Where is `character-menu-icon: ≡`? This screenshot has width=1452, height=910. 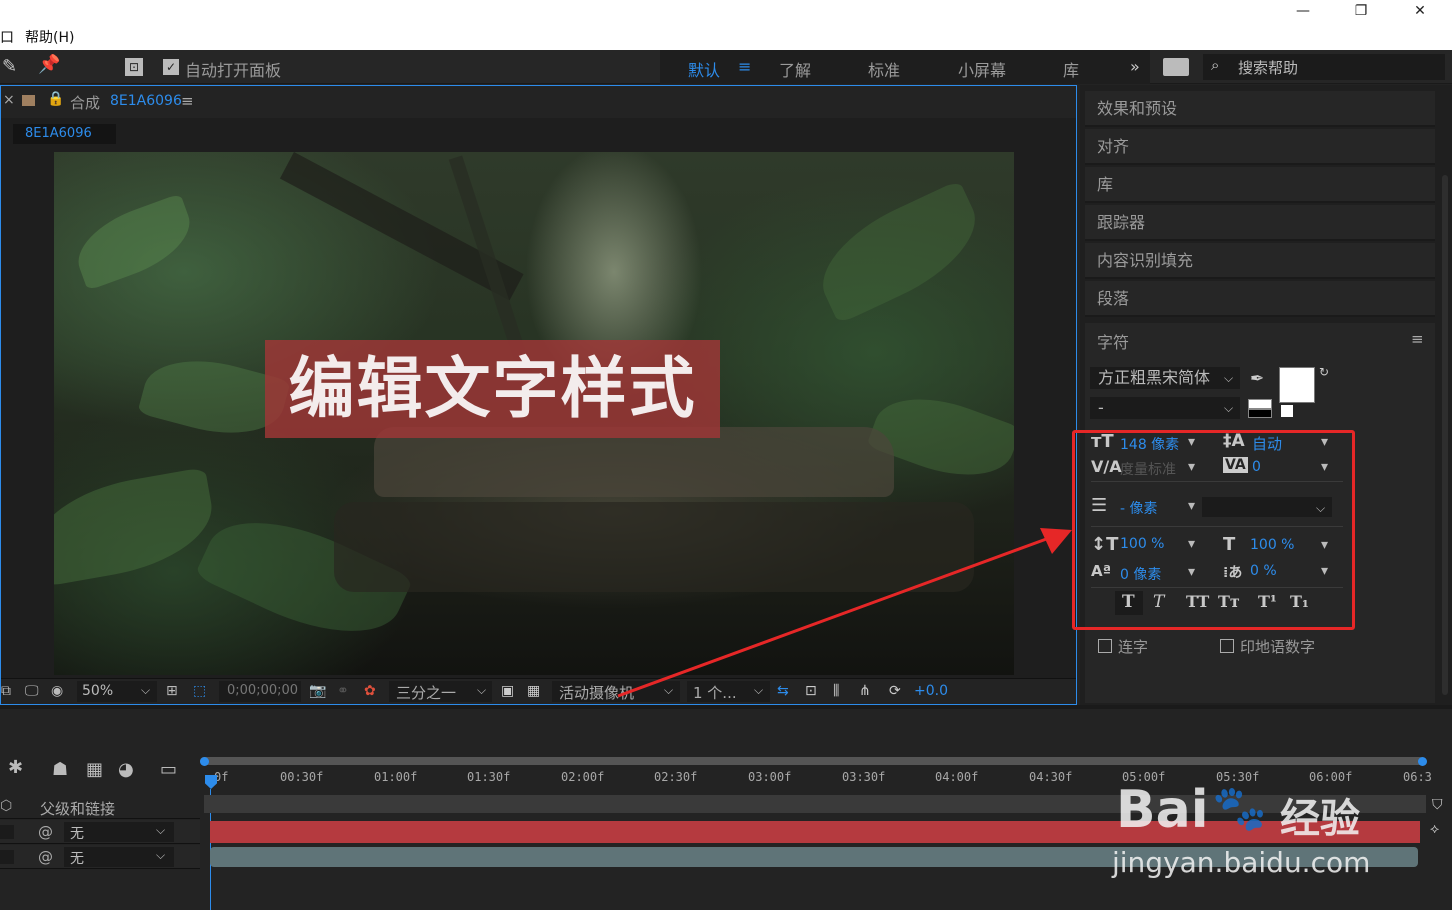
character-menu-icon: ≡ is located at coordinates (1417, 339).